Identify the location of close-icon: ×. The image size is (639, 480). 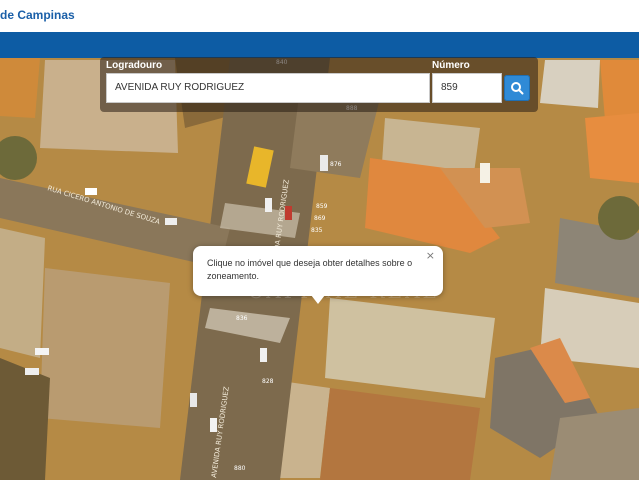
(430, 255).